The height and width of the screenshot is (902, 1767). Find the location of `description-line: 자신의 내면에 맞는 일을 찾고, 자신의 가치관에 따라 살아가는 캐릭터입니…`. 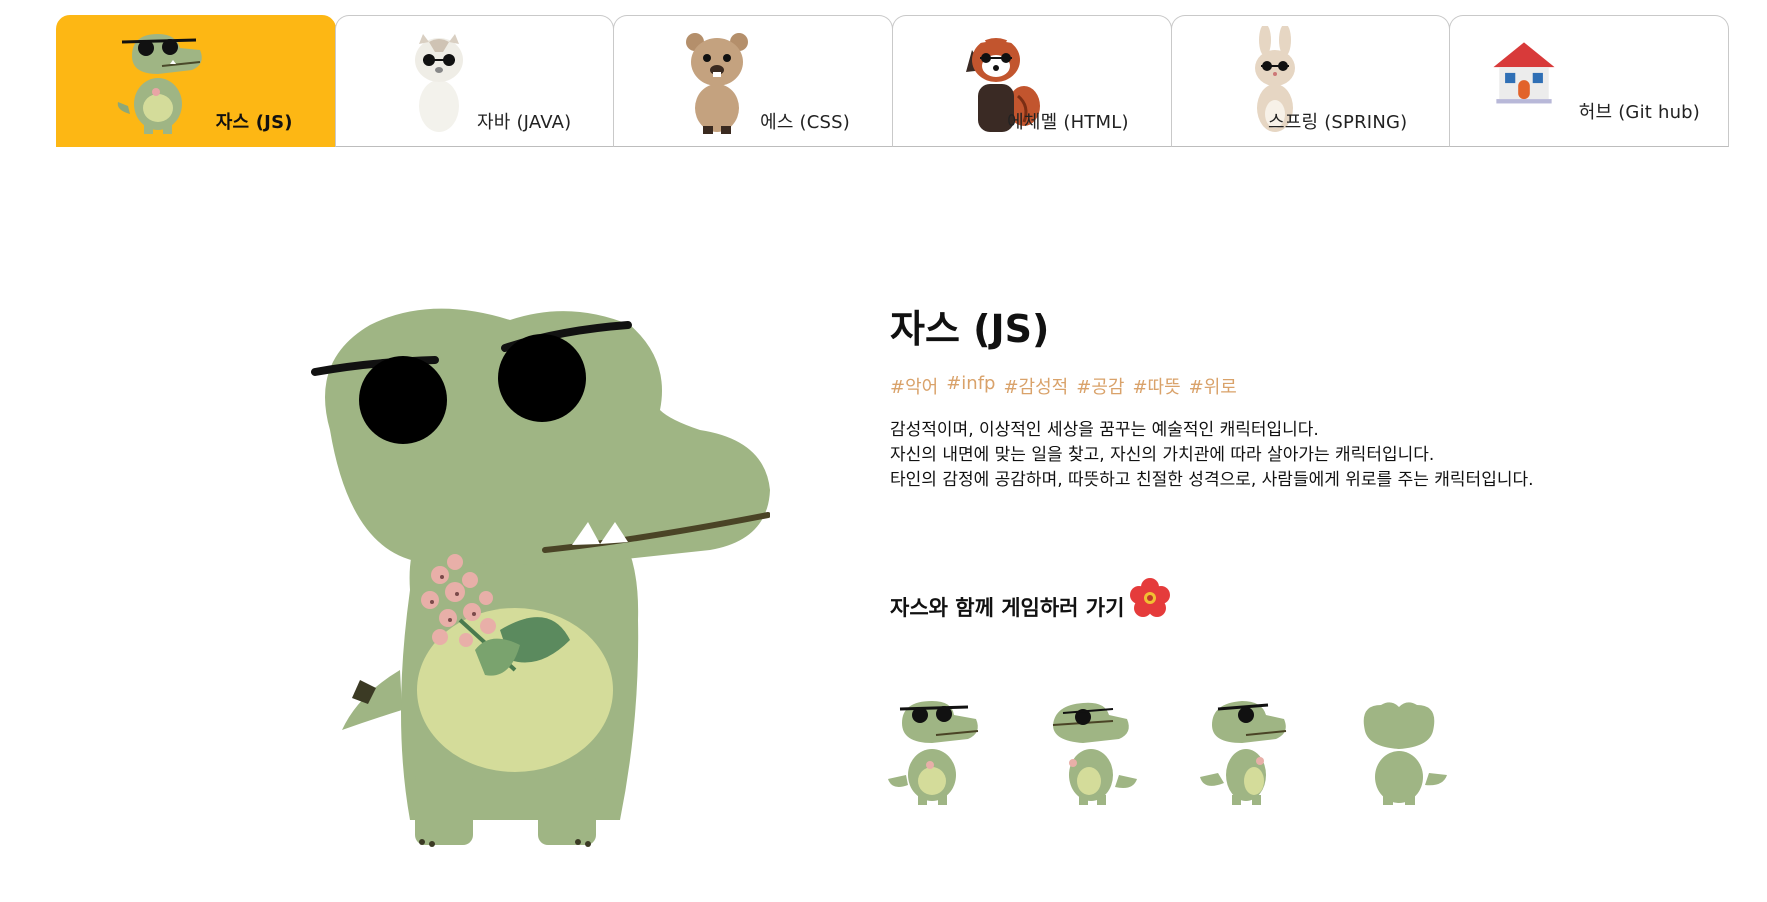

description-line: 자신의 내면에 맞는 일을 찾고, 자신의 가치관에 따라 살아가는 캐릭터입니… is located at coordinates (1162, 455).